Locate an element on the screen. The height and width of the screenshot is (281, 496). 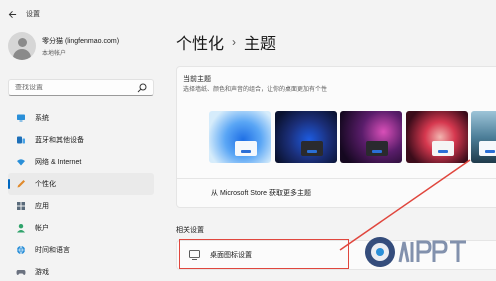
card-divider is located at coordinates (336, 178).